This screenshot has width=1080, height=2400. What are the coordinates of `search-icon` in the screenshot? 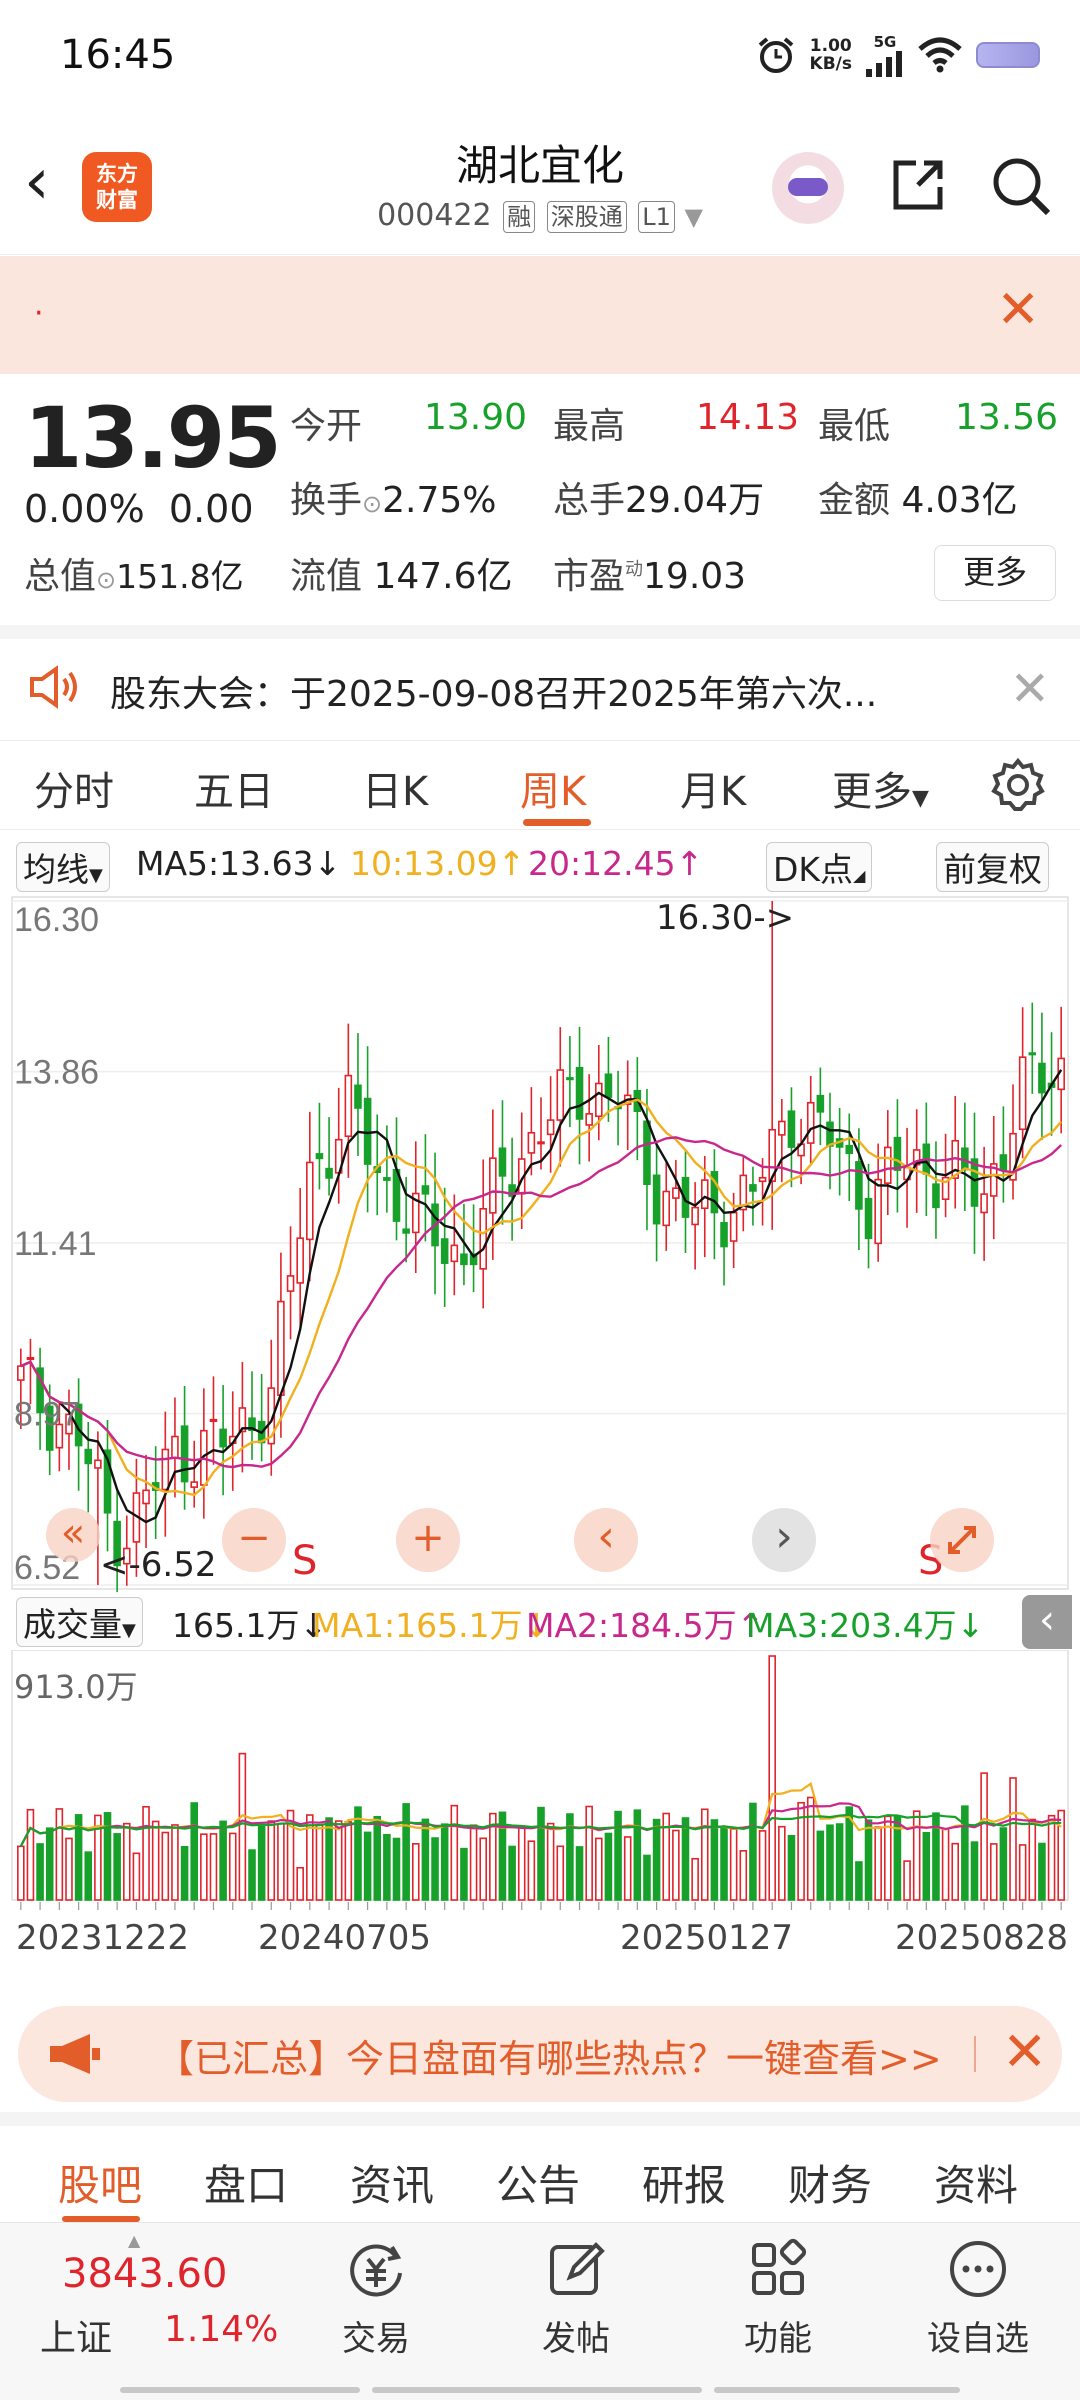 It's located at (1021, 186).